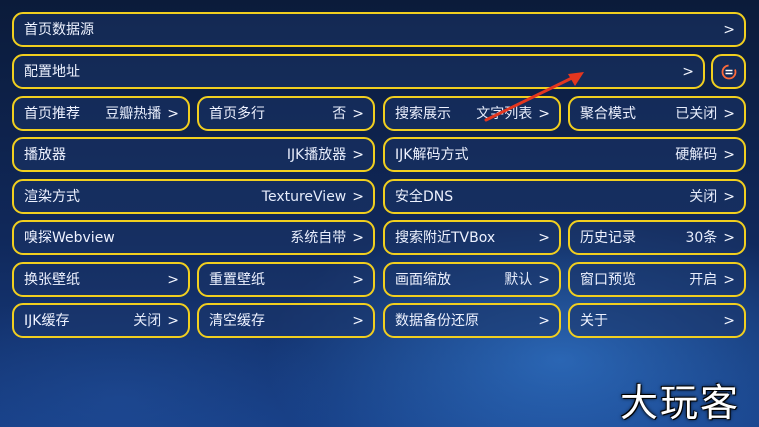 The height and width of the screenshot is (427, 759). What do you see at coordinates (424, 196) in the screenshot?
I see `secure-dns-label: 安全DNS` at bounding box center [424, 196].